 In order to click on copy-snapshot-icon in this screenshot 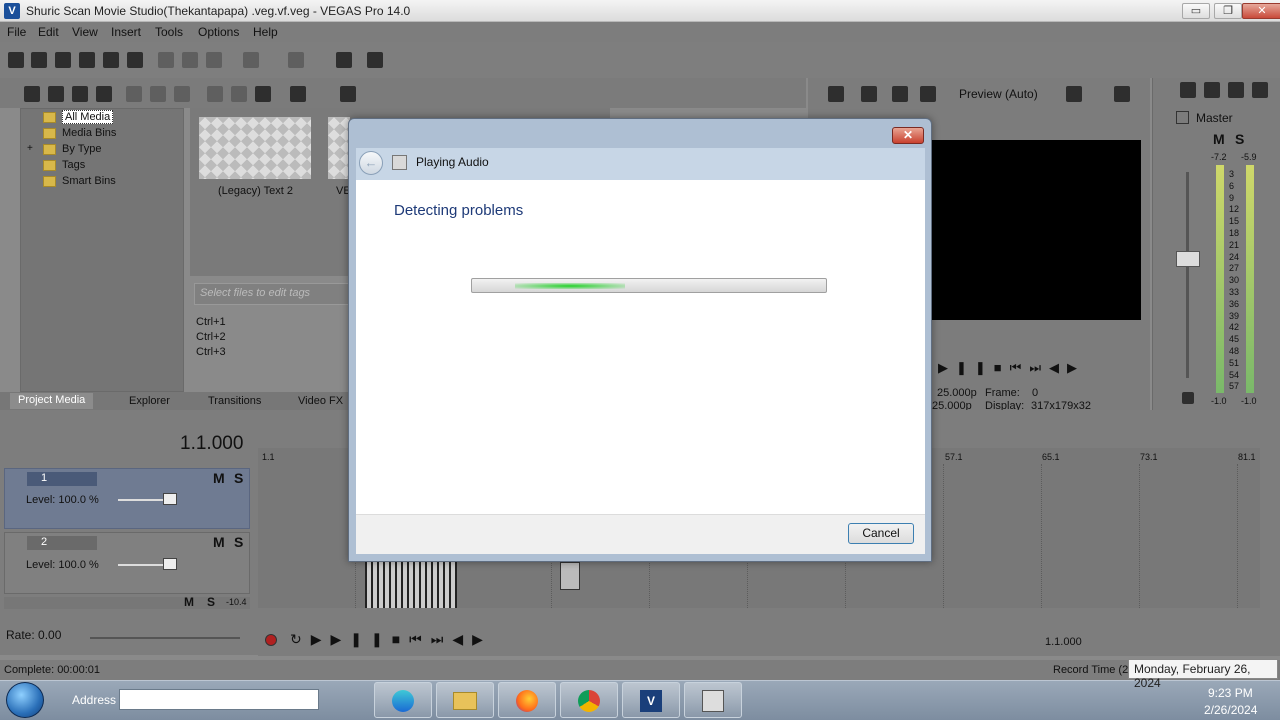, I will do `click(1122, 94)`.